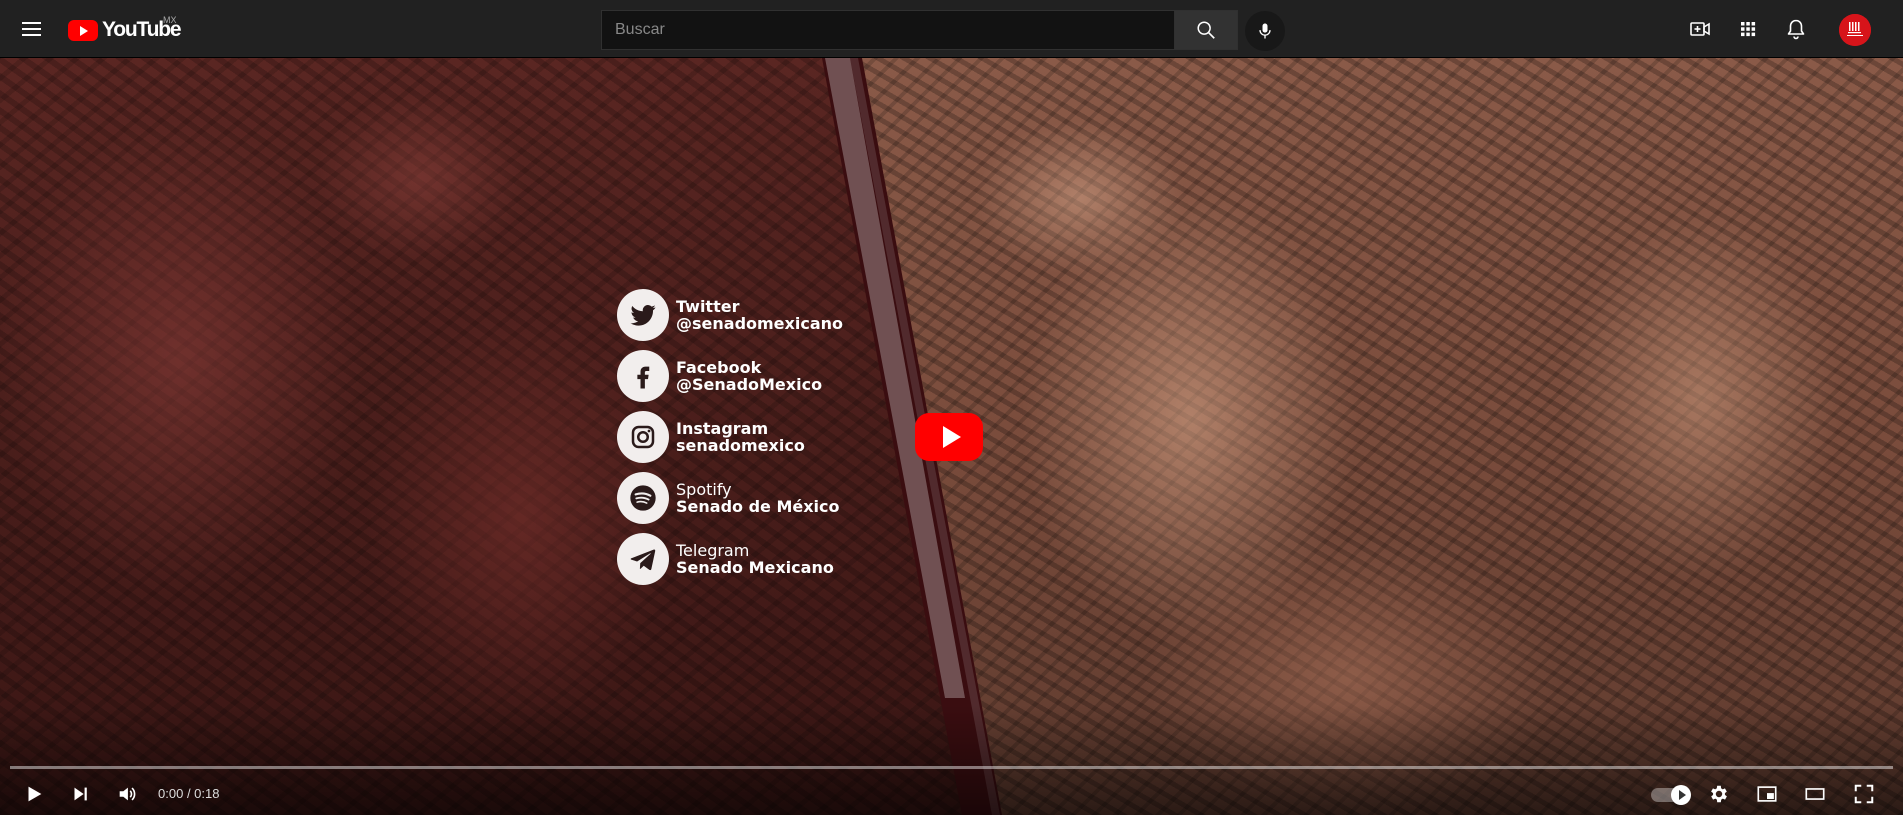 The width and height of the screenshot is (1903, 815). What do you see at coordinates (643, 315) in the screenshot?
I see `twitter-bird-icon` at bounding box center [643, 315].